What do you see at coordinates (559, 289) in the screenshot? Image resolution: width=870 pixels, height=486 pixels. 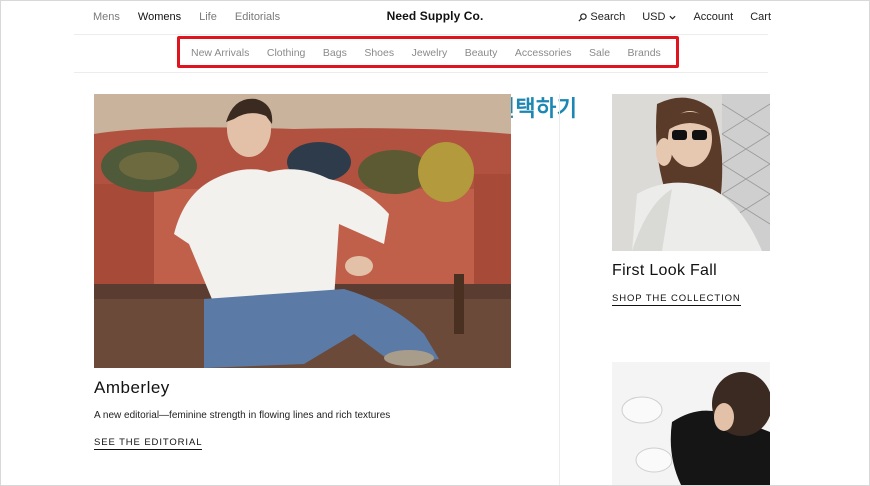 I see `column-divider` at bounding box center [559, 289].